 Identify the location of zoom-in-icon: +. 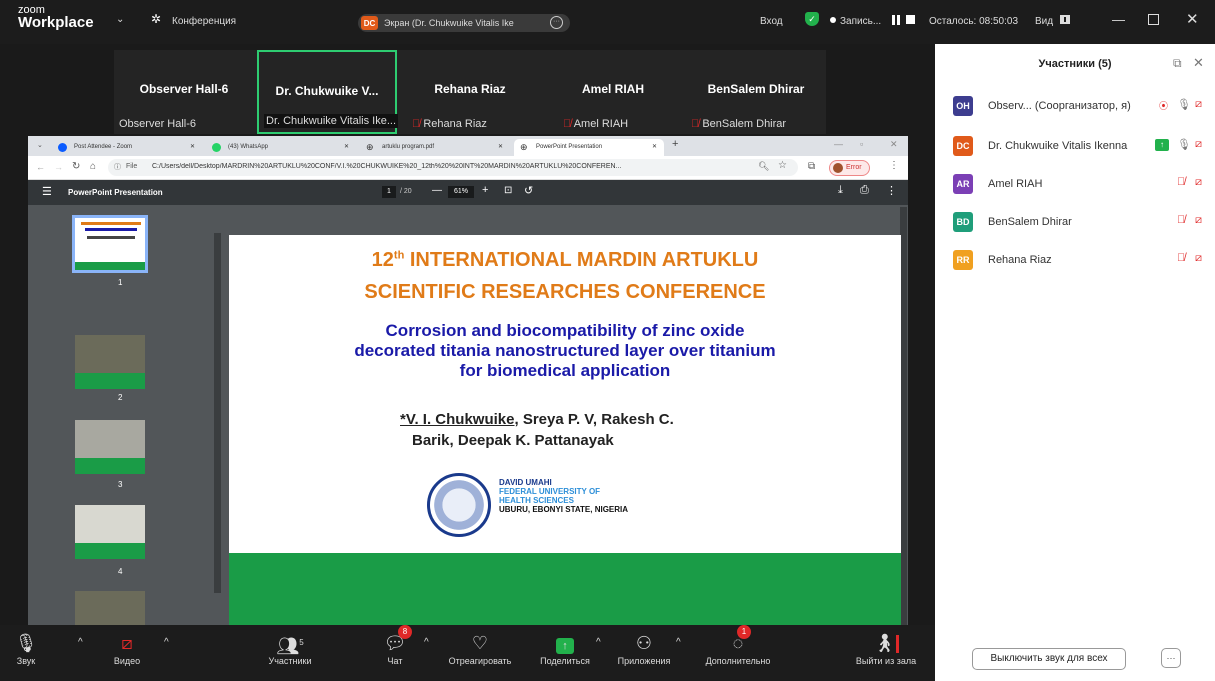
(485, 190).